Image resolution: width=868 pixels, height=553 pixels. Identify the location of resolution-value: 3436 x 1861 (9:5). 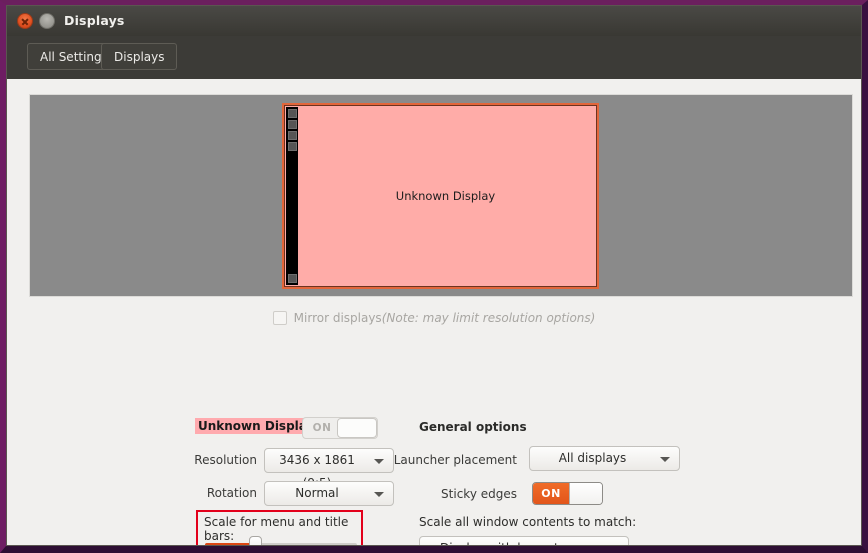
(317, 471).